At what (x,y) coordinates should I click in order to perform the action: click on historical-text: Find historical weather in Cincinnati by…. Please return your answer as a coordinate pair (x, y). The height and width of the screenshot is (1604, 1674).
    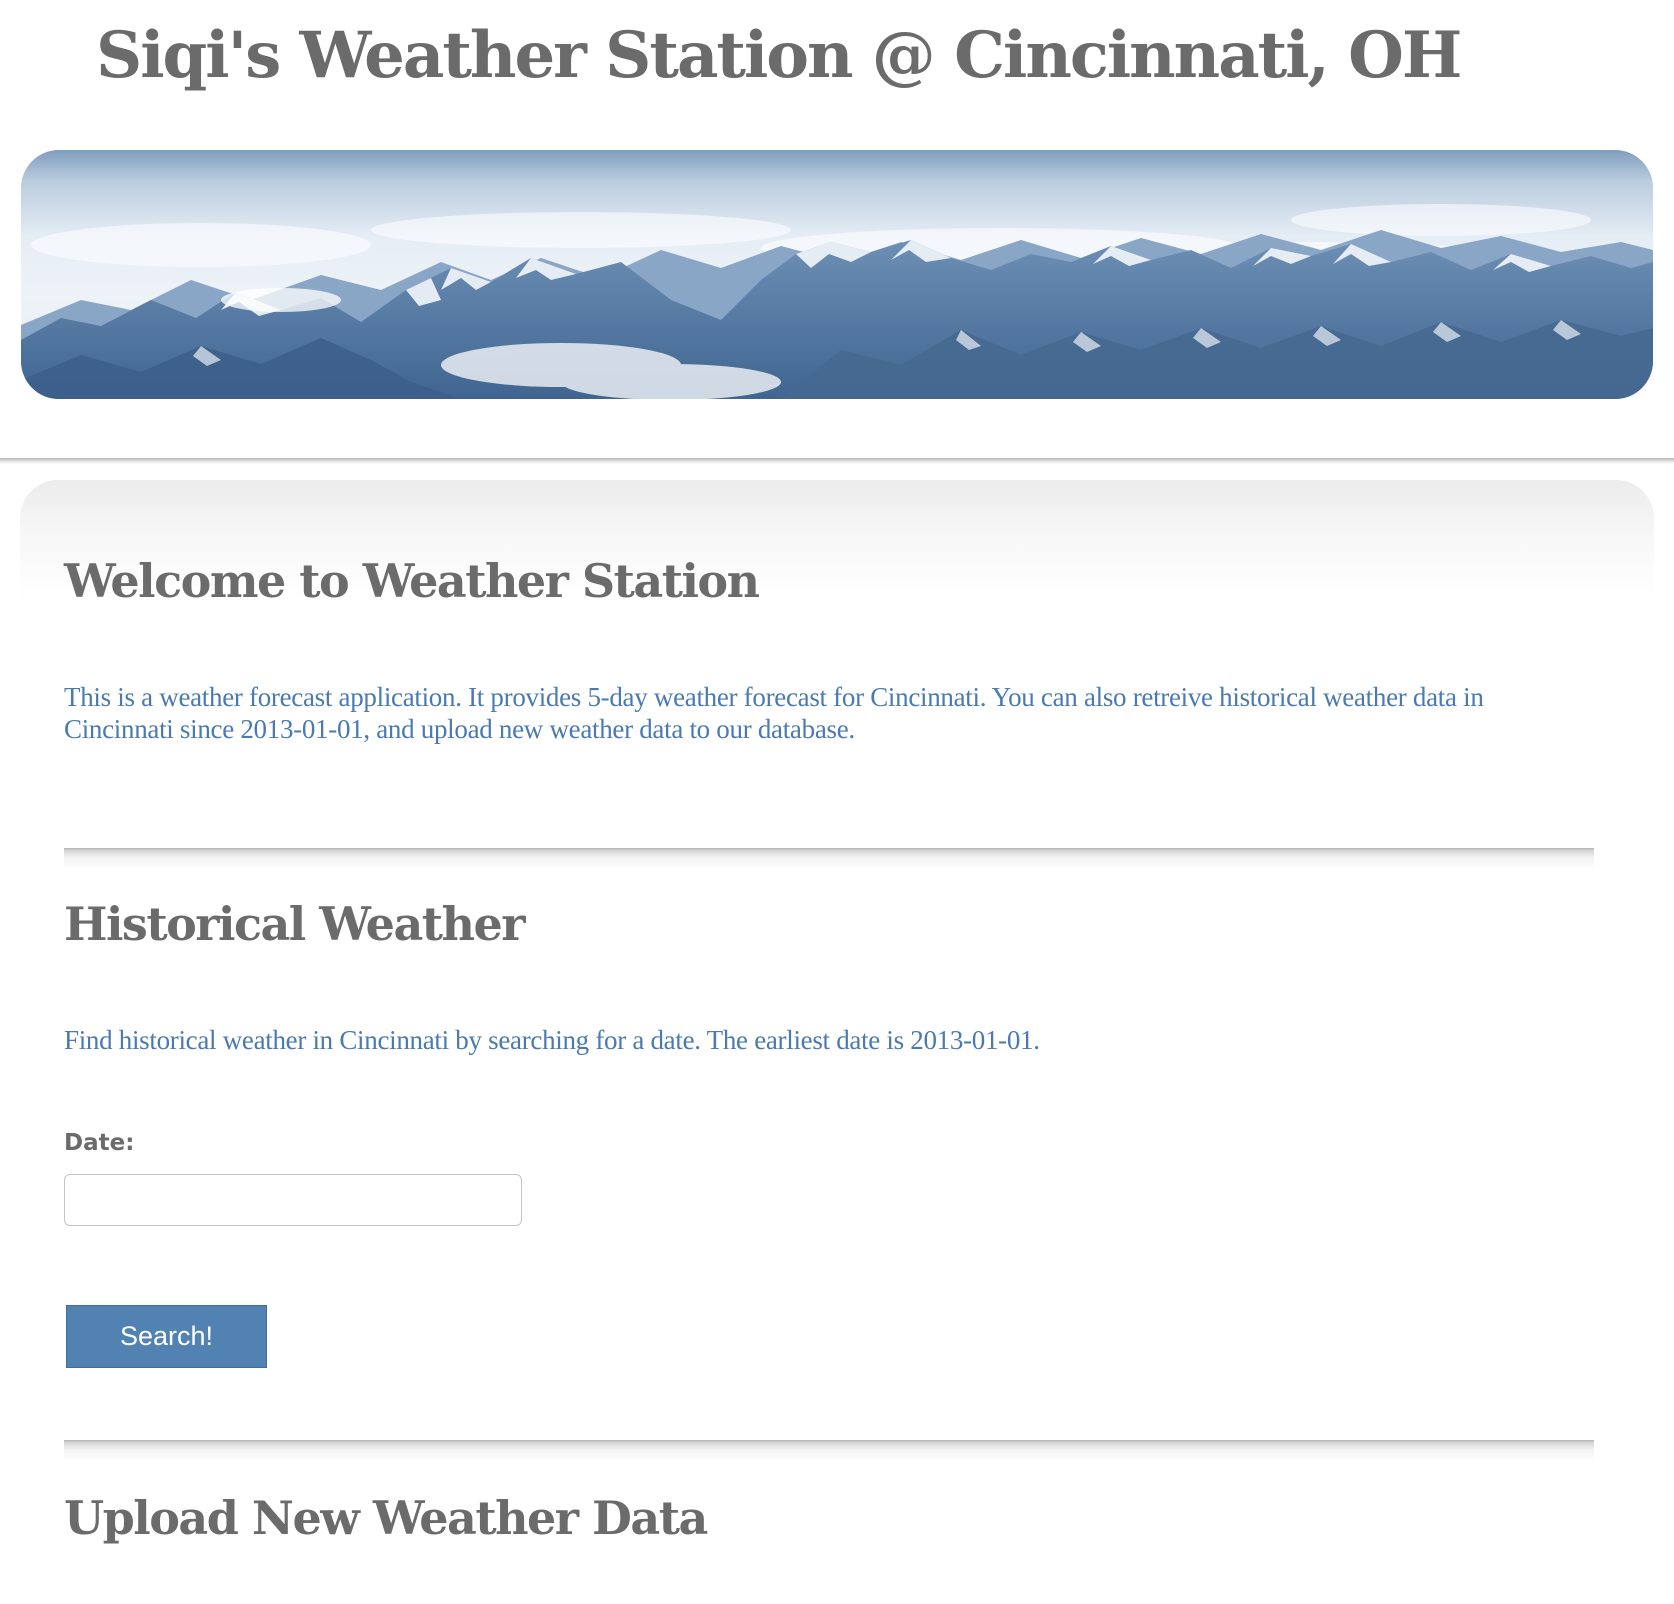
    Looking at the image, I should click on (552, 1040).